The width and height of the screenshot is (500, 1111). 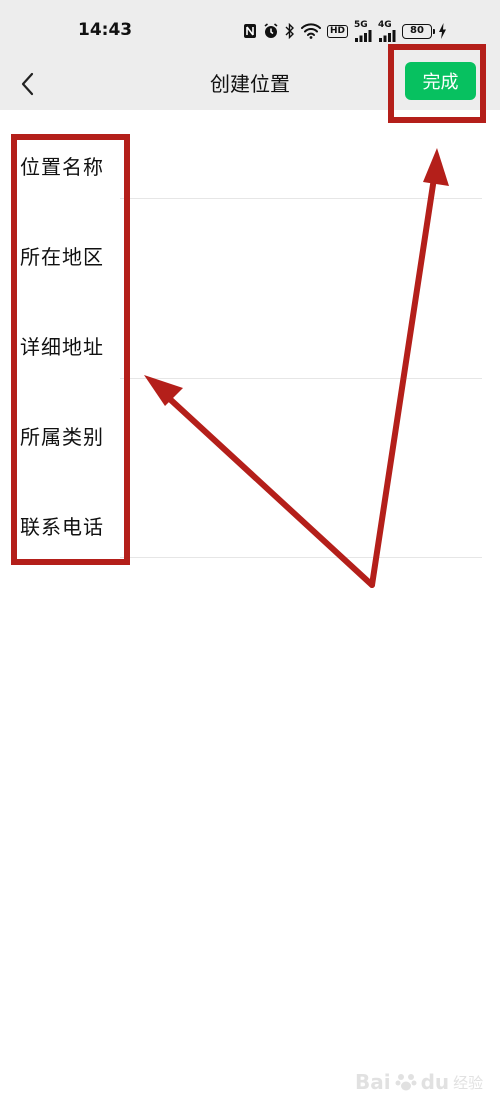 I want to click on signal-icon: 5G, so click(x=363, y=30).